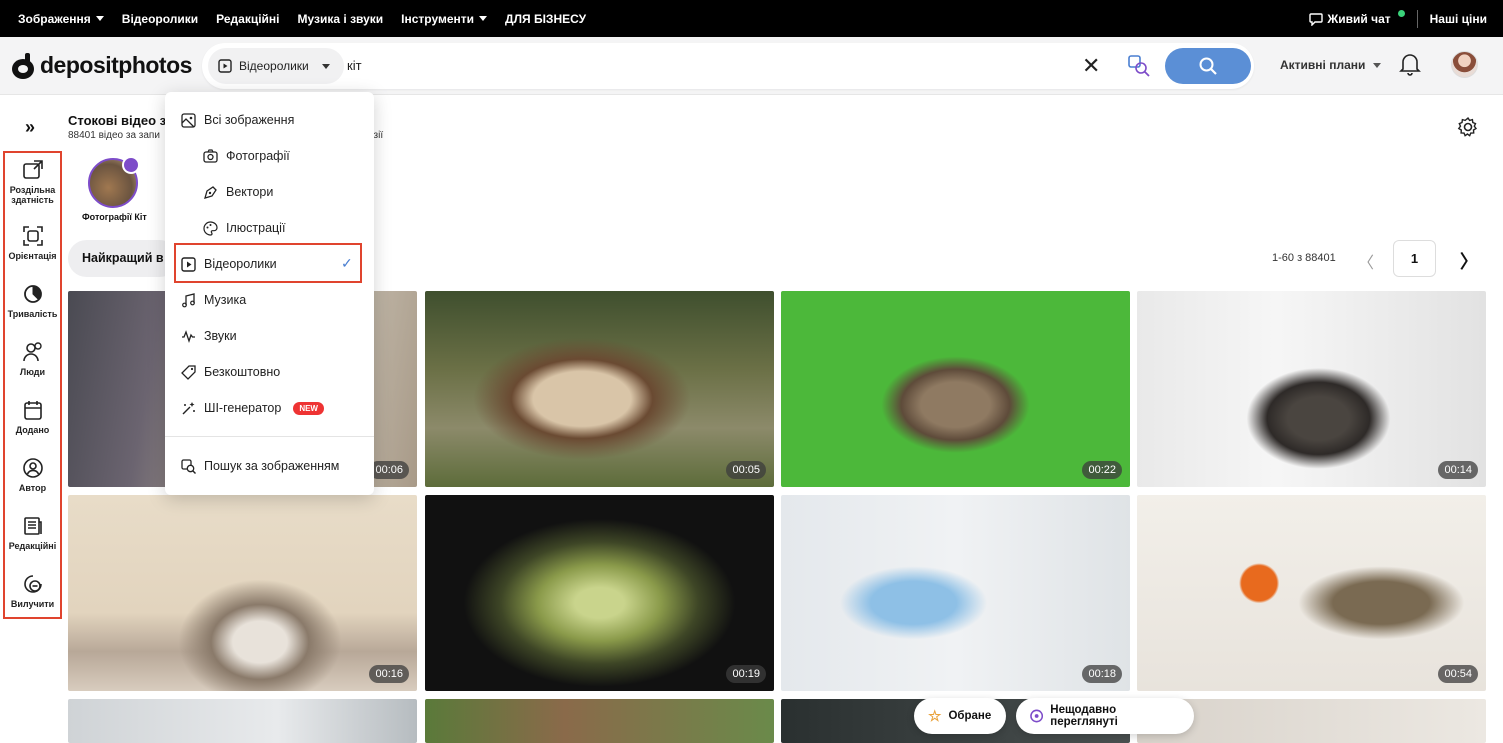  What do you see at coordinates (32, 584) in the screenshot?
I see `exclude-icon` at bounding box center [32, 584].